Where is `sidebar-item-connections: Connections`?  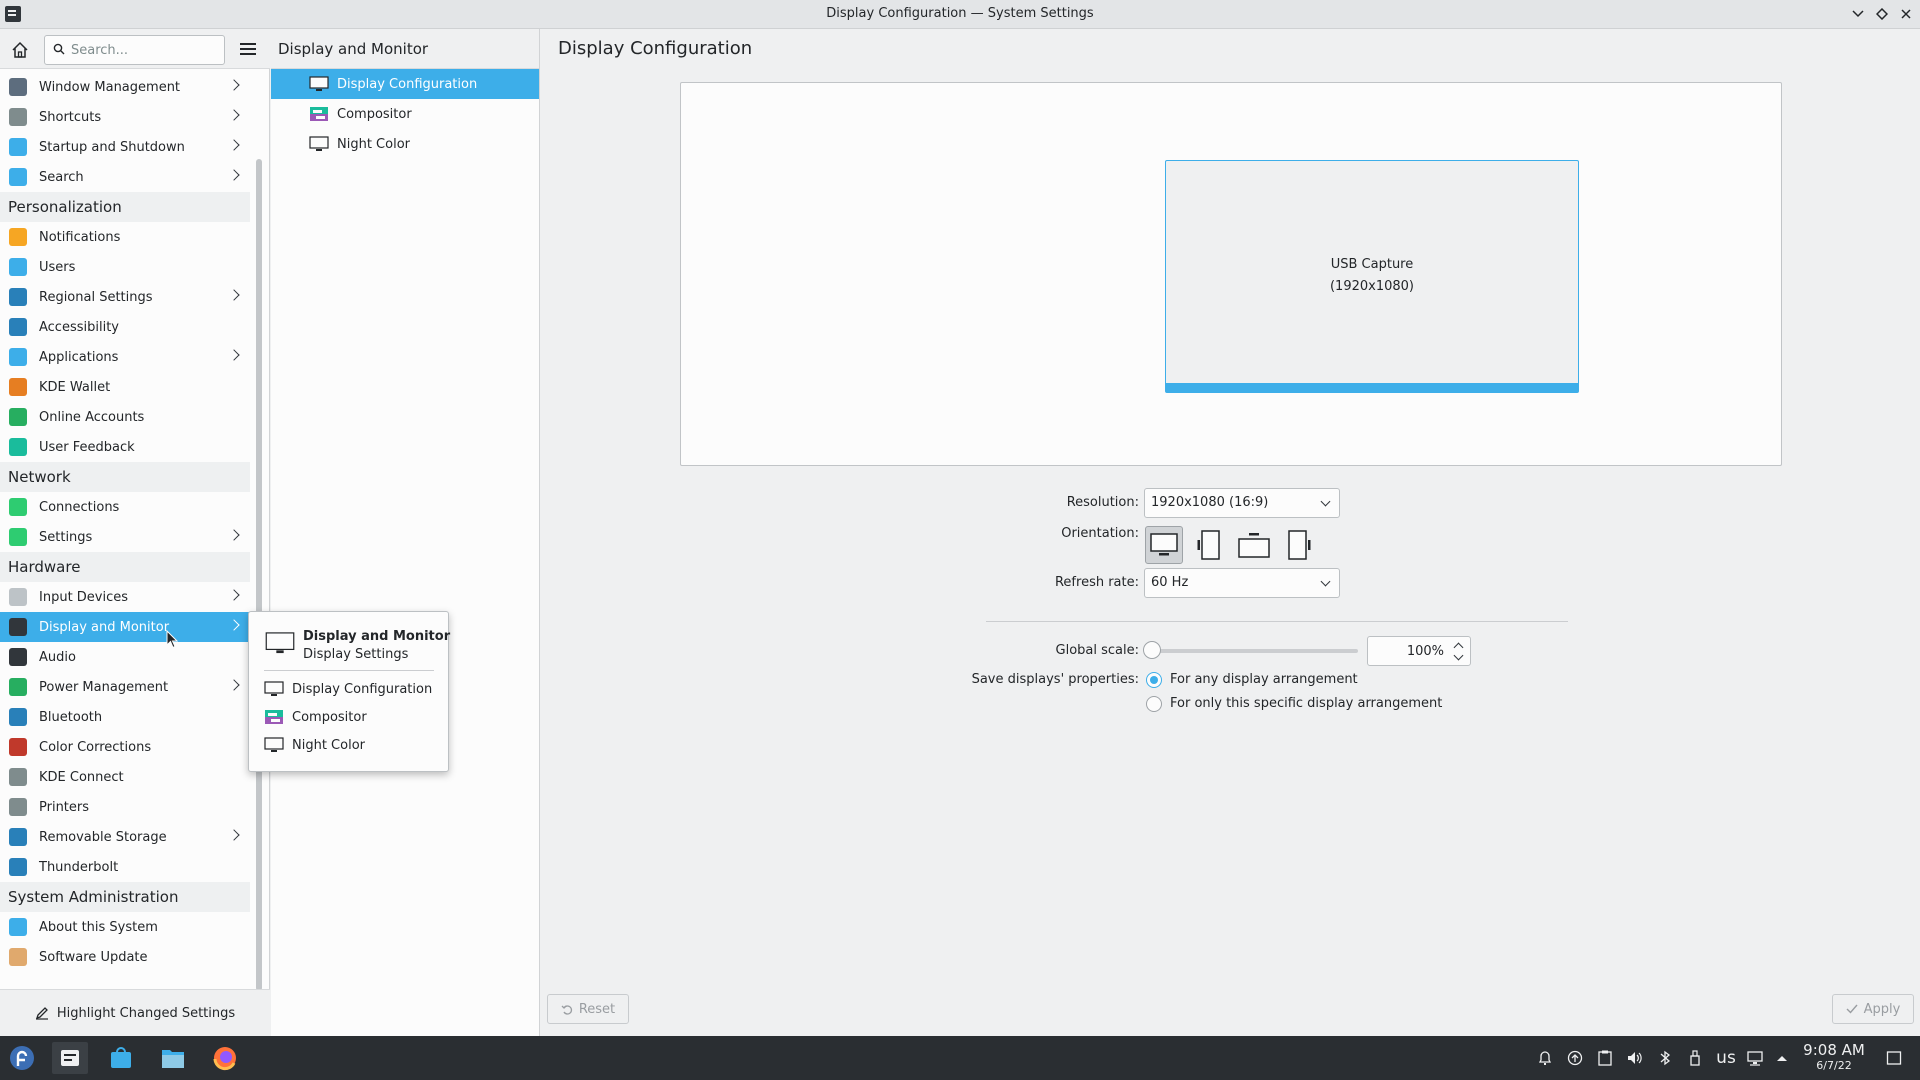
sidebar-item-connections: Connections is located at coordinates (125, 507).